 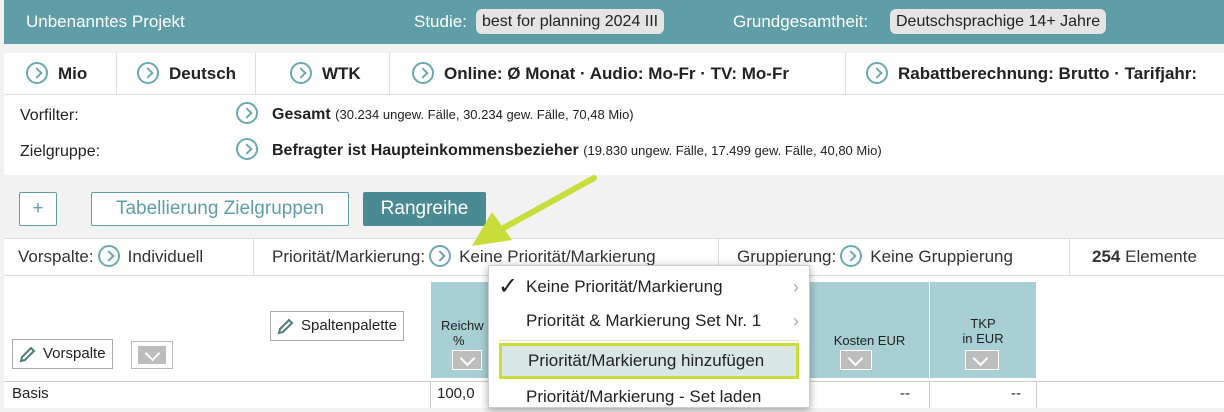 I want to click on menu-item-label: Priorität & Markierung Set Nr. 1, so click(x=644, y=320).